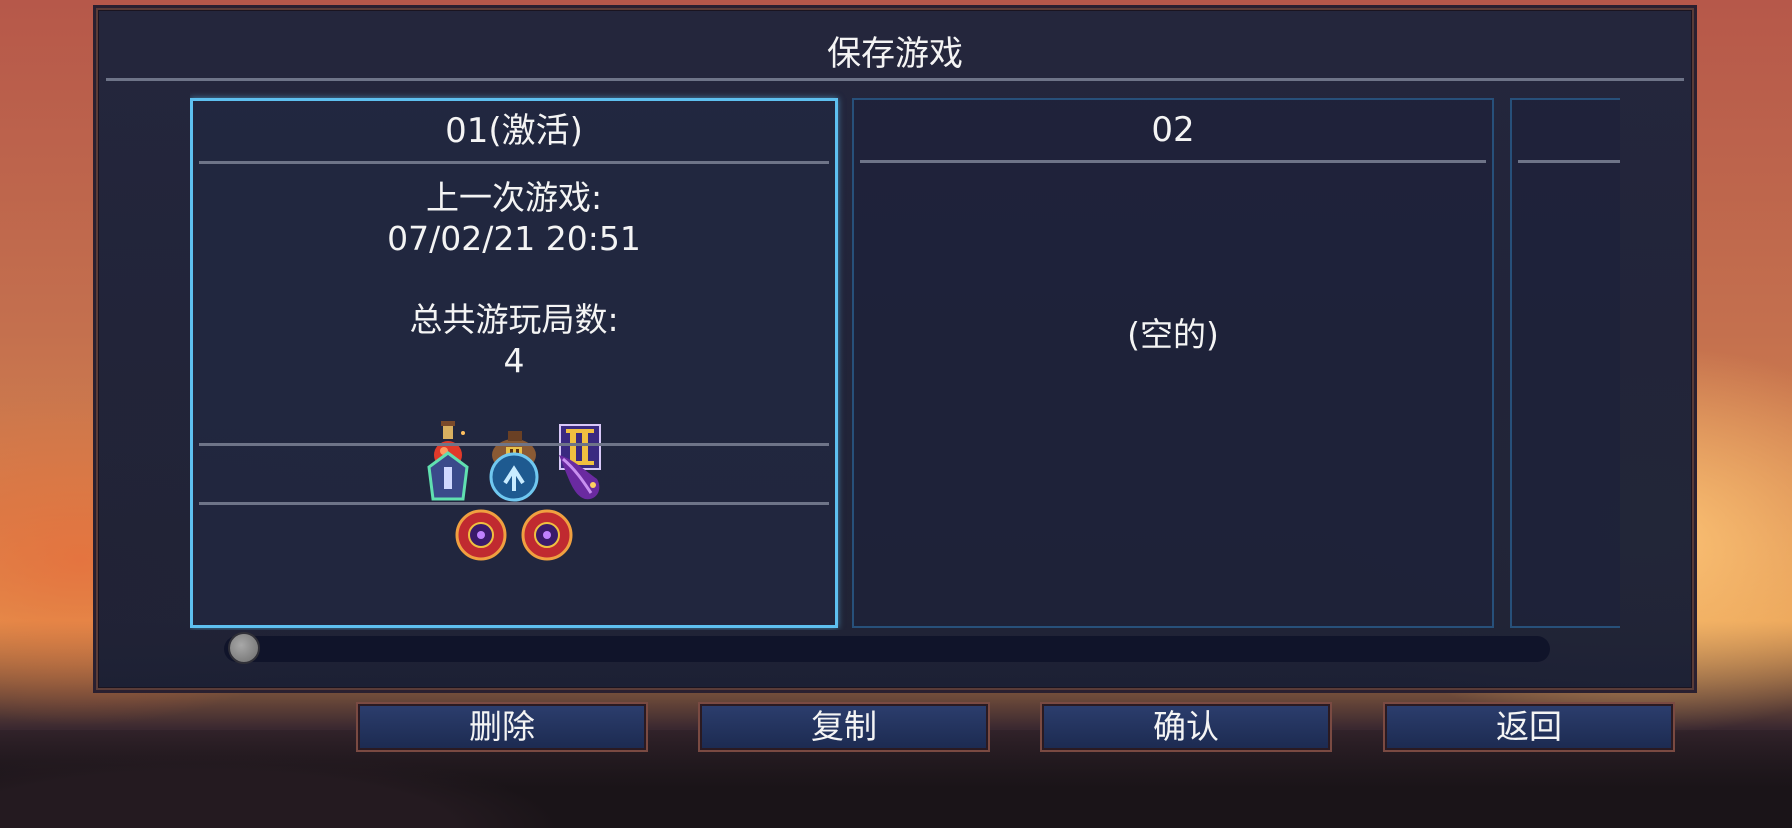 This screenshot has height=828, width=1792. What do you see at coordinates (895, 54) in the screenshot?
I see `dialog-title: 保存游戏` at bounding box center [895, 54].